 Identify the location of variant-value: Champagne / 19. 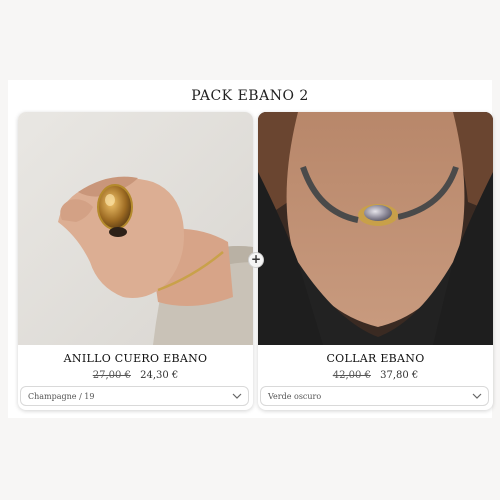
(61, 396).